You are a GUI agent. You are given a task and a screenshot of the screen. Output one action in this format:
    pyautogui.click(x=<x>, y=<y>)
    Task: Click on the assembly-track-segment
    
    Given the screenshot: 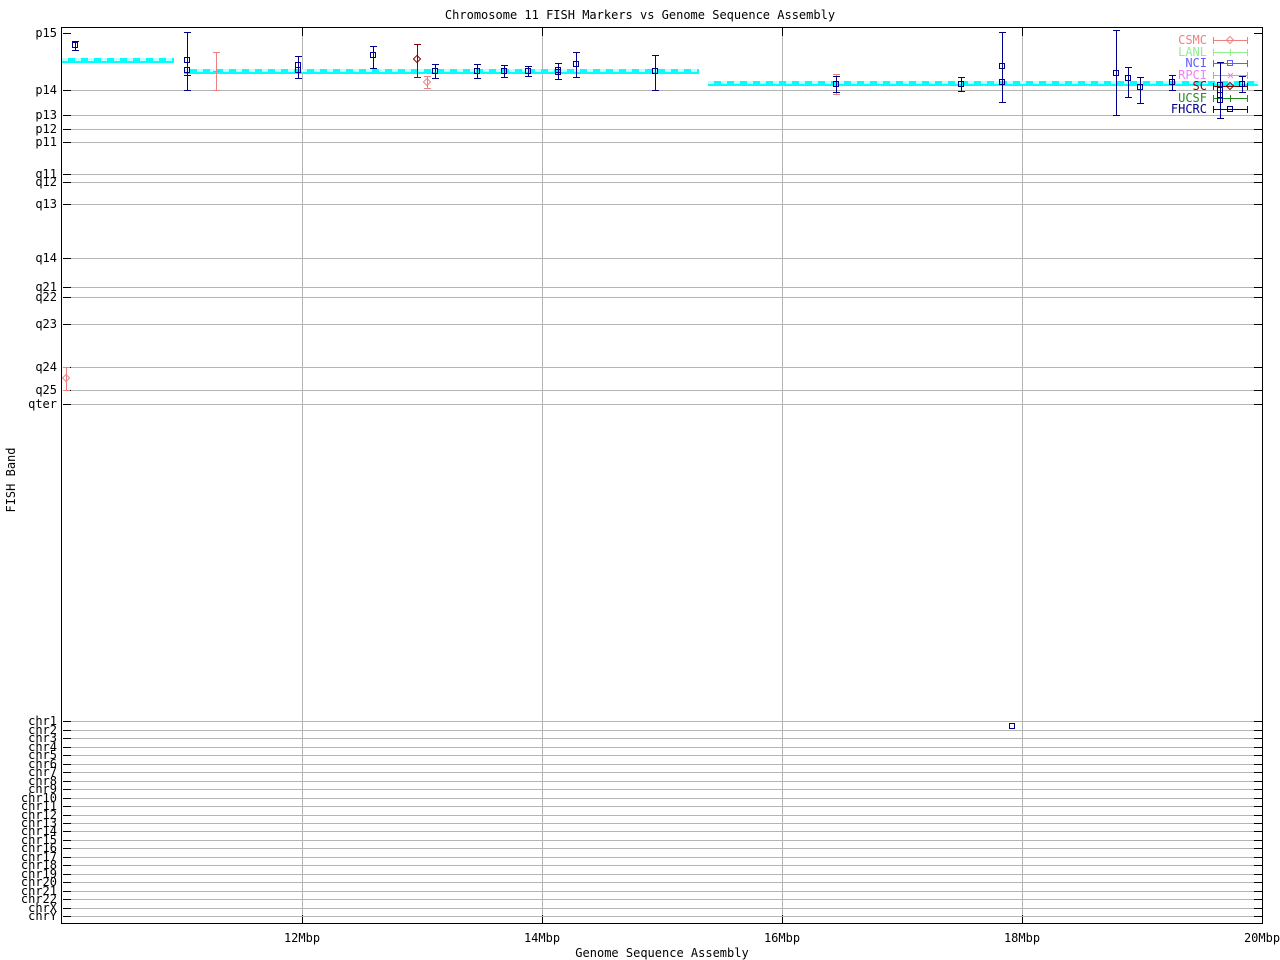 What is the action you would take?
    pyautogui.click(x=442, y=71)
    